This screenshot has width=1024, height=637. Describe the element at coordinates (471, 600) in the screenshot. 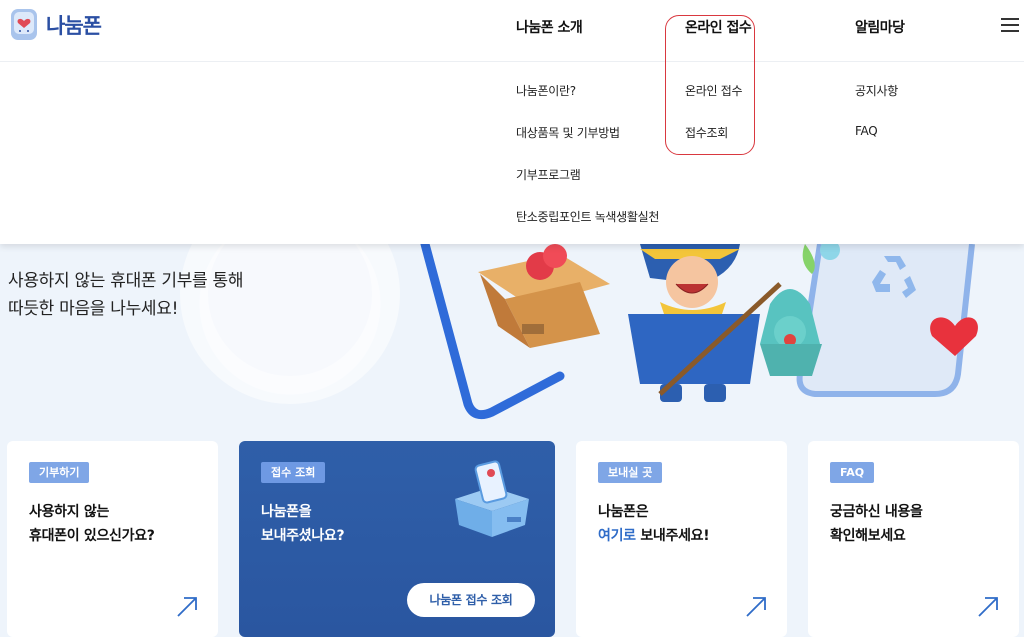

I see `track-donation-button: 나눔폰 접수 조회` at that location.